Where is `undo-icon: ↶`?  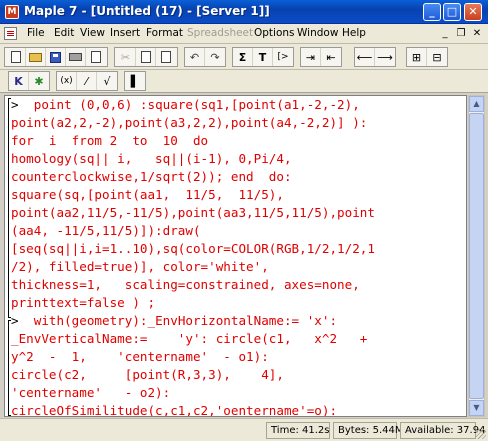
undo-icon: ↶ is located at coordinates (195, 57).